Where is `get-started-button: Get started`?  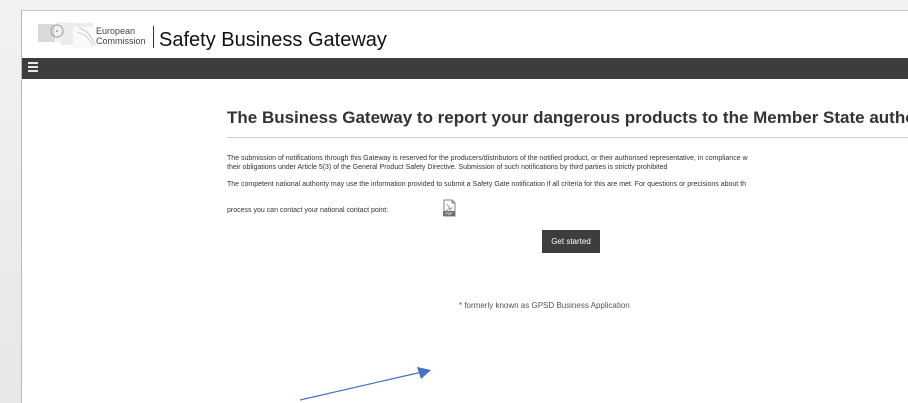
get-started-button: Get started is located at coordinates (571, 241).